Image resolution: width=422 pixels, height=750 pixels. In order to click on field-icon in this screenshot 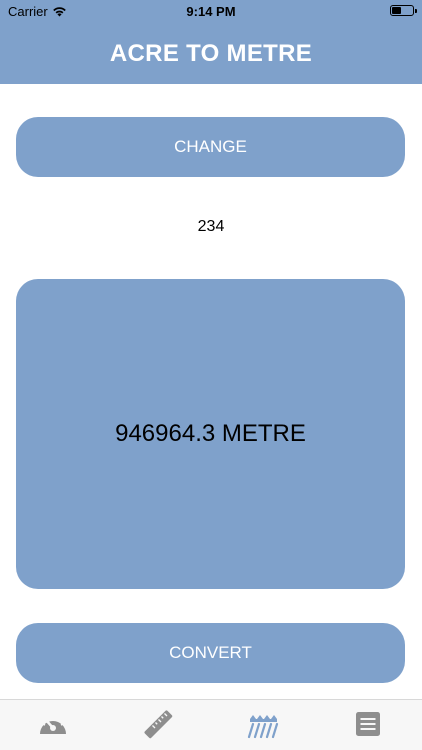, I will do `click(263, 727)`.